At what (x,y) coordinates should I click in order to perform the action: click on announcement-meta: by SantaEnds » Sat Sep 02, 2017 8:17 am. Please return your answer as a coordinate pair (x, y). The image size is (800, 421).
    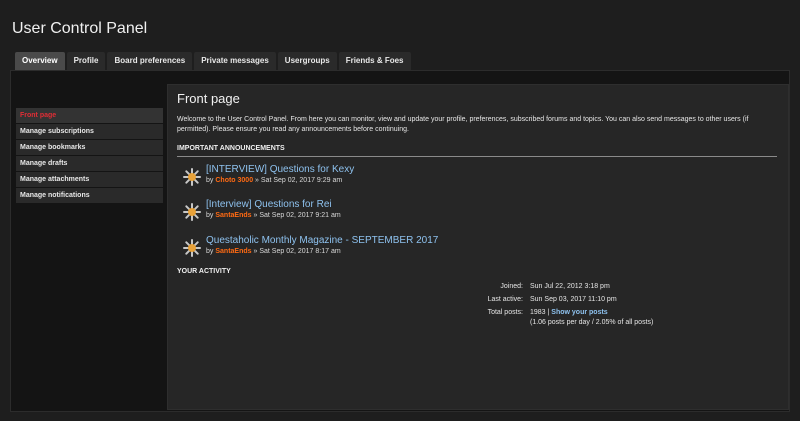
    Looking at the image, I should click on (273, 251).